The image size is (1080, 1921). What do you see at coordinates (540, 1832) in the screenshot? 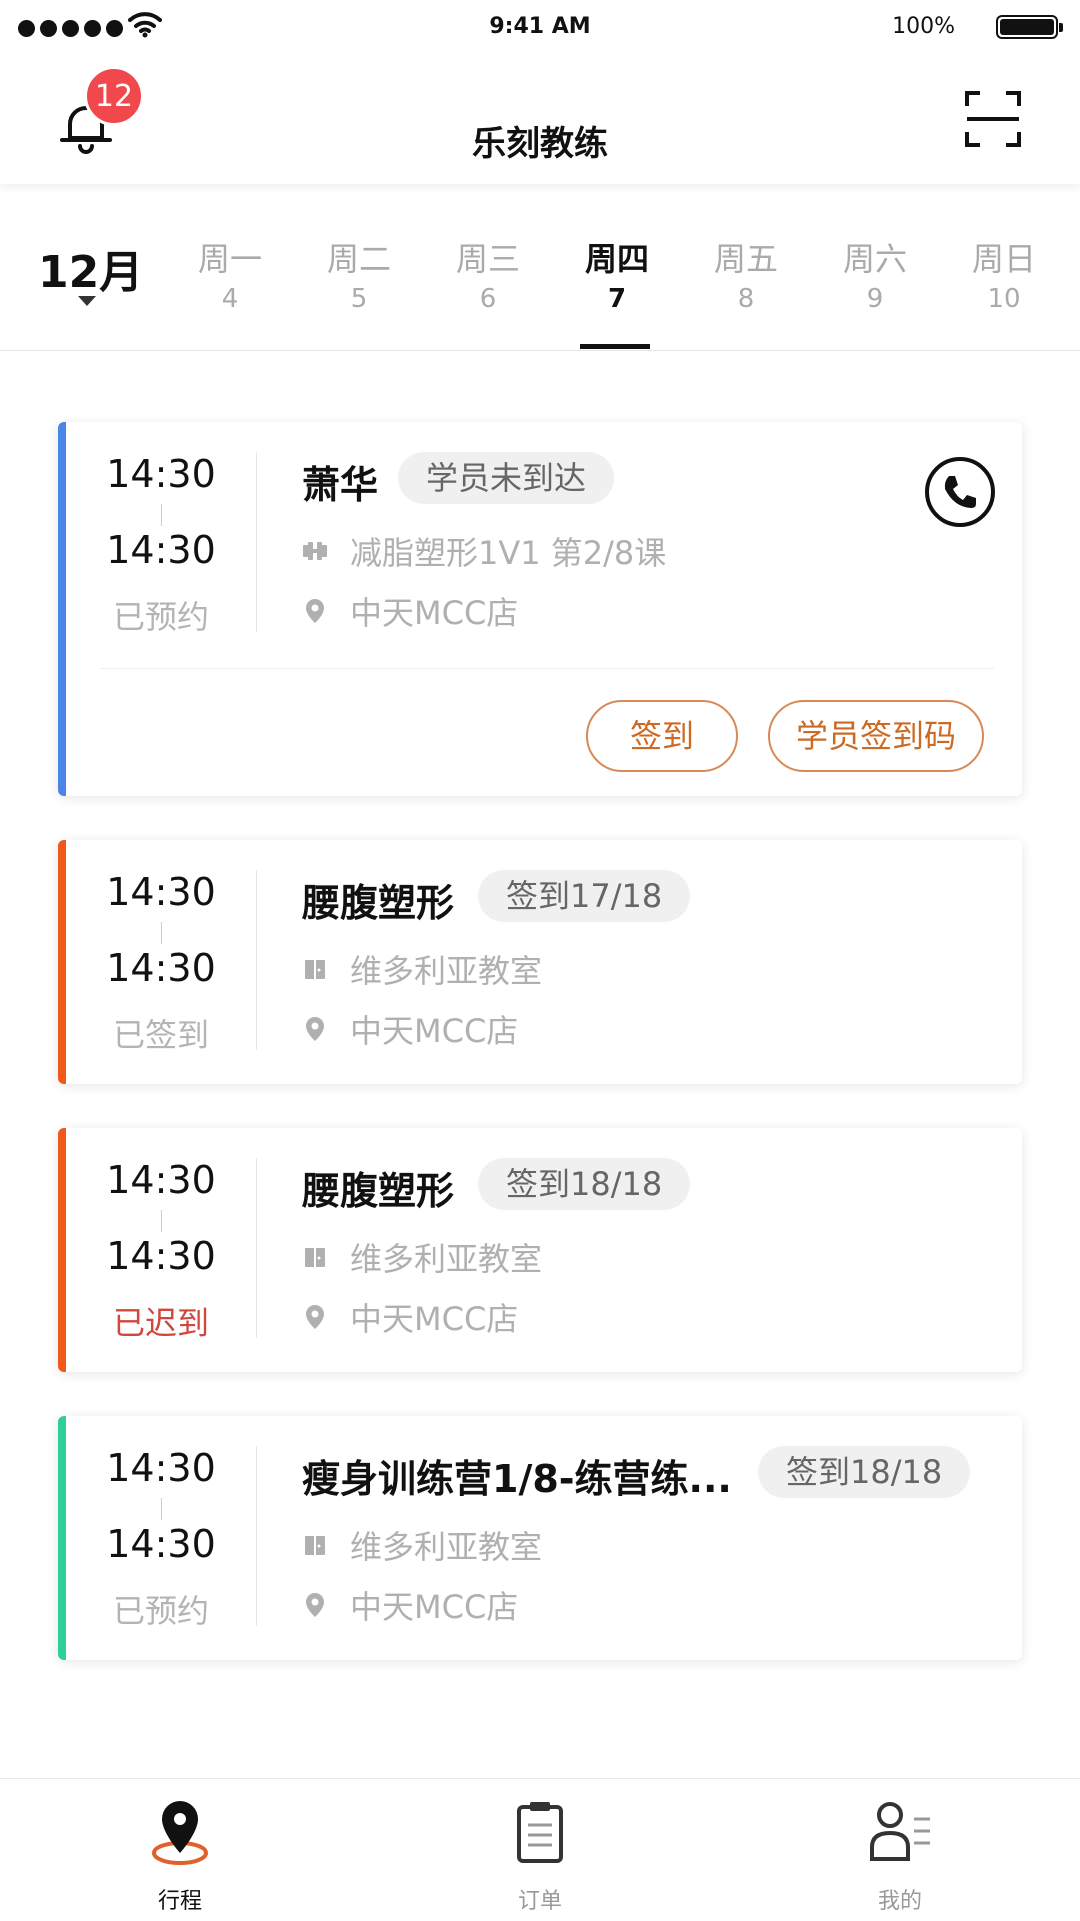
I see `clipboard-icon` at bounding box center [540, 1832].